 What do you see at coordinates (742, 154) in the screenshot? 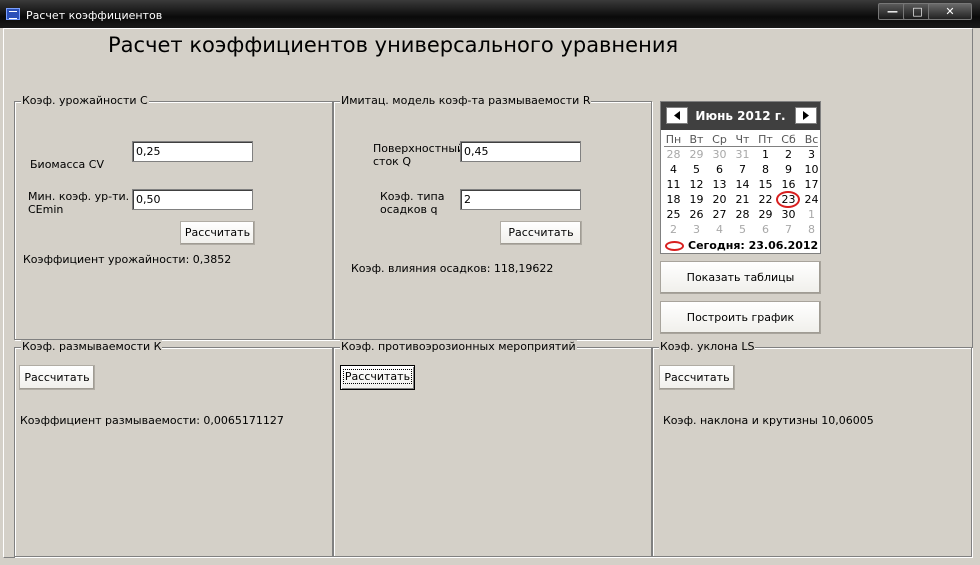
I see `calendar-day: 31` at bounding box center [742, 154].